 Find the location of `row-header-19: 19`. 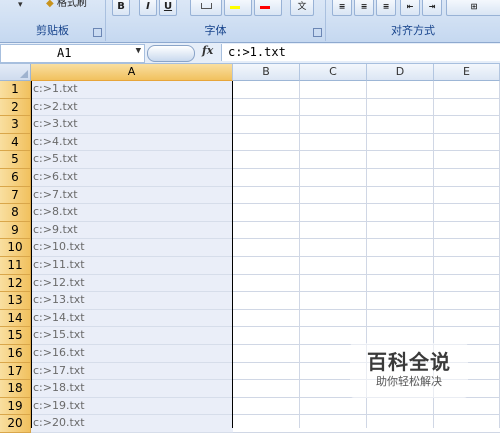

row-header-19: 19 is located at coordinates (15, 406).